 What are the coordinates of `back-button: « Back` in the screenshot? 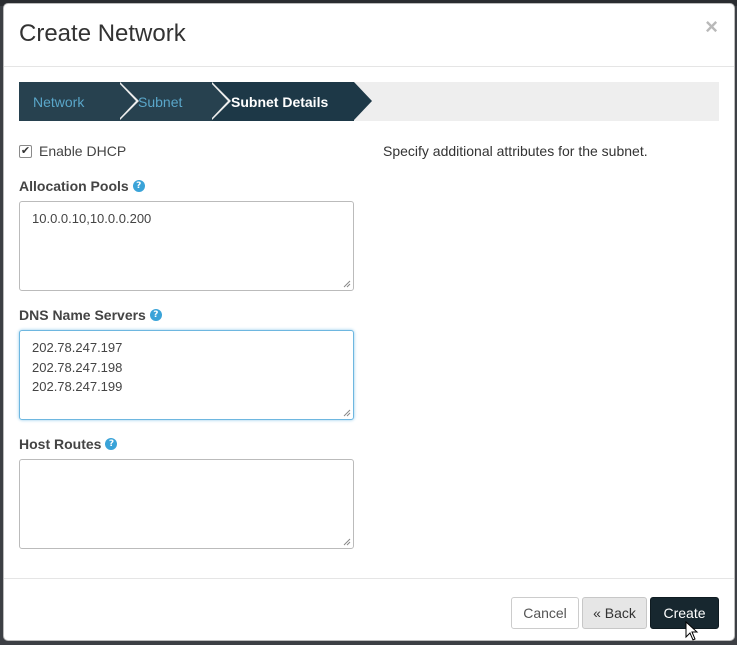 It's located at (614, 613).